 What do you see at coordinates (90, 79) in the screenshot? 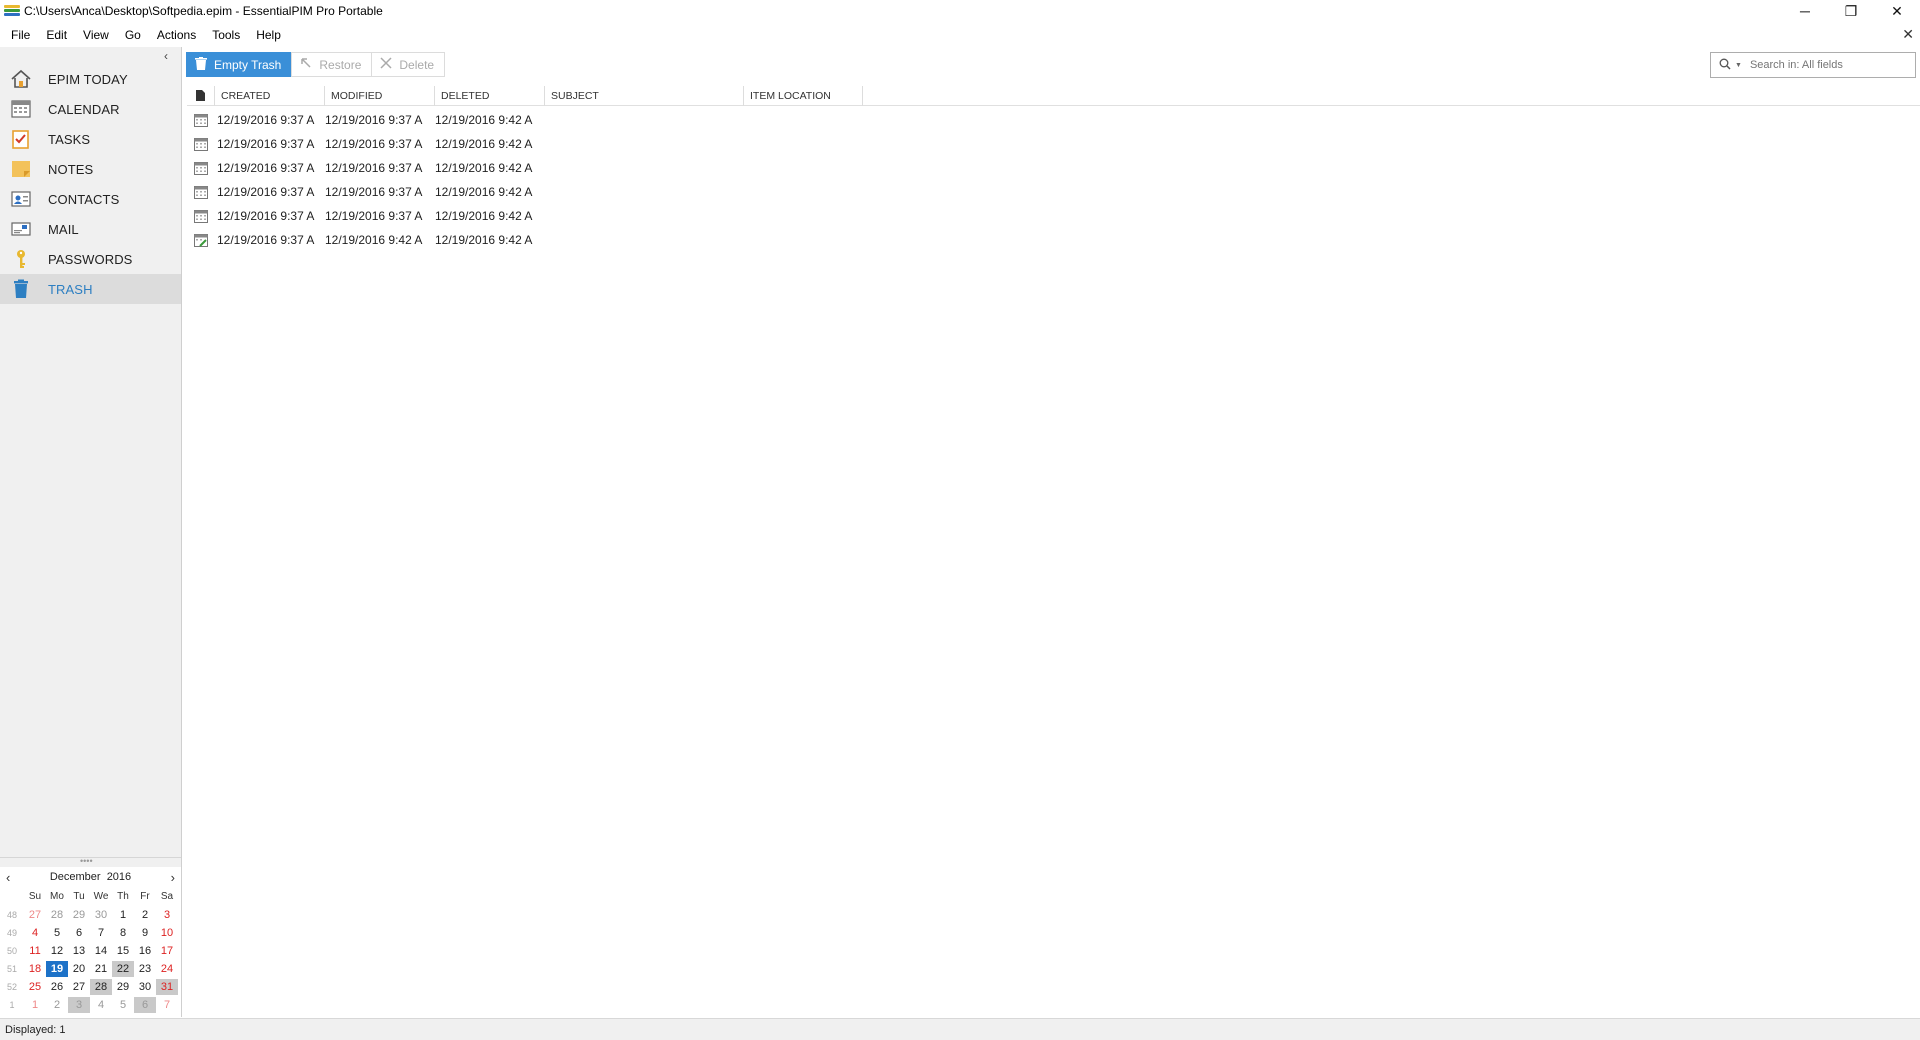
I see `sidebar-item-epim-today: EPIM TODAY` at bounding box center [90, 79].